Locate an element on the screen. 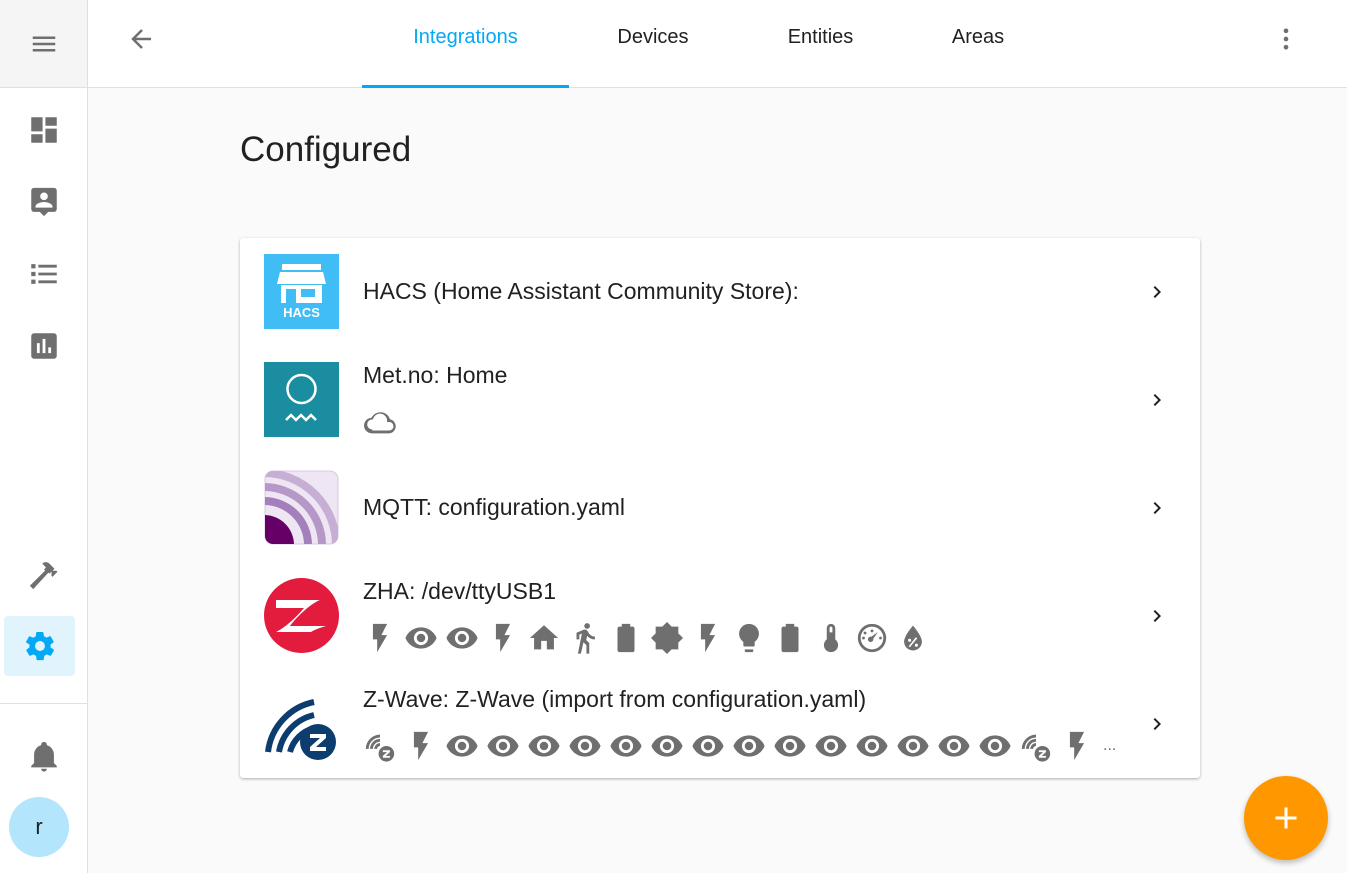 This screenshot has width=1347, height=873. chart-box-icon is located at coordinates (44, 346).